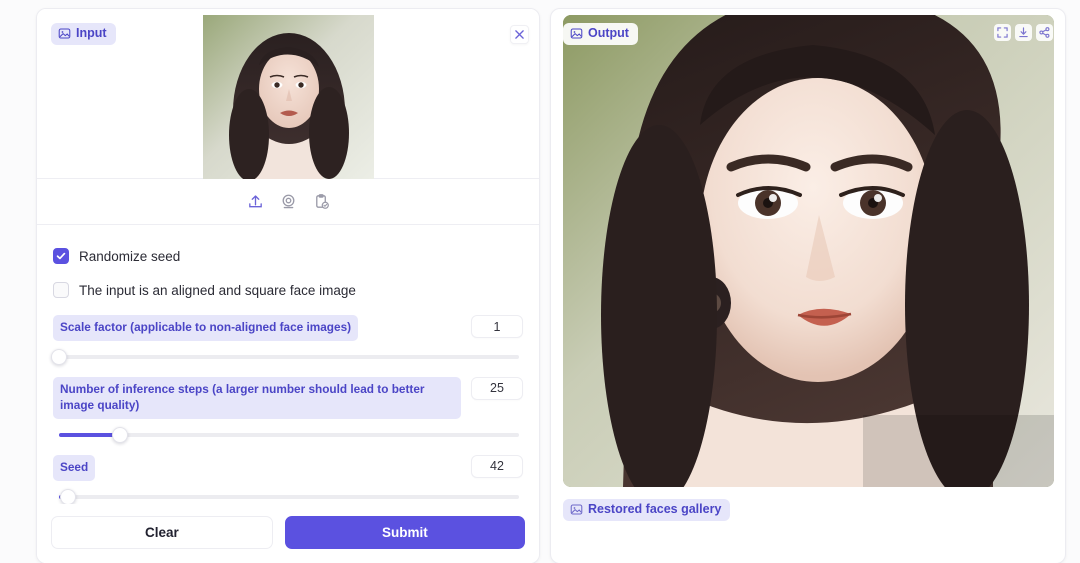  I want to click on check-icon, so click(61, 256).